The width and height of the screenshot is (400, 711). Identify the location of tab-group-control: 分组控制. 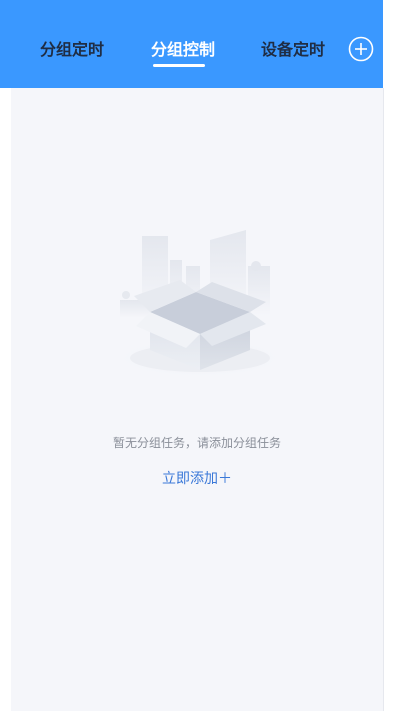
(183, 52).